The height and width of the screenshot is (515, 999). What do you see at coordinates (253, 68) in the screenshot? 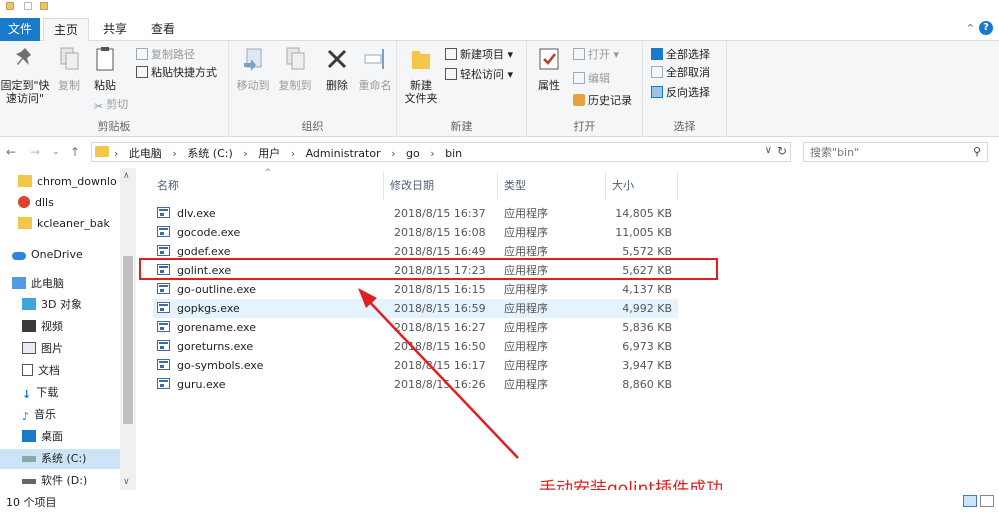
I see `move-to-button: 移动到` at bounding box center [253, 68].